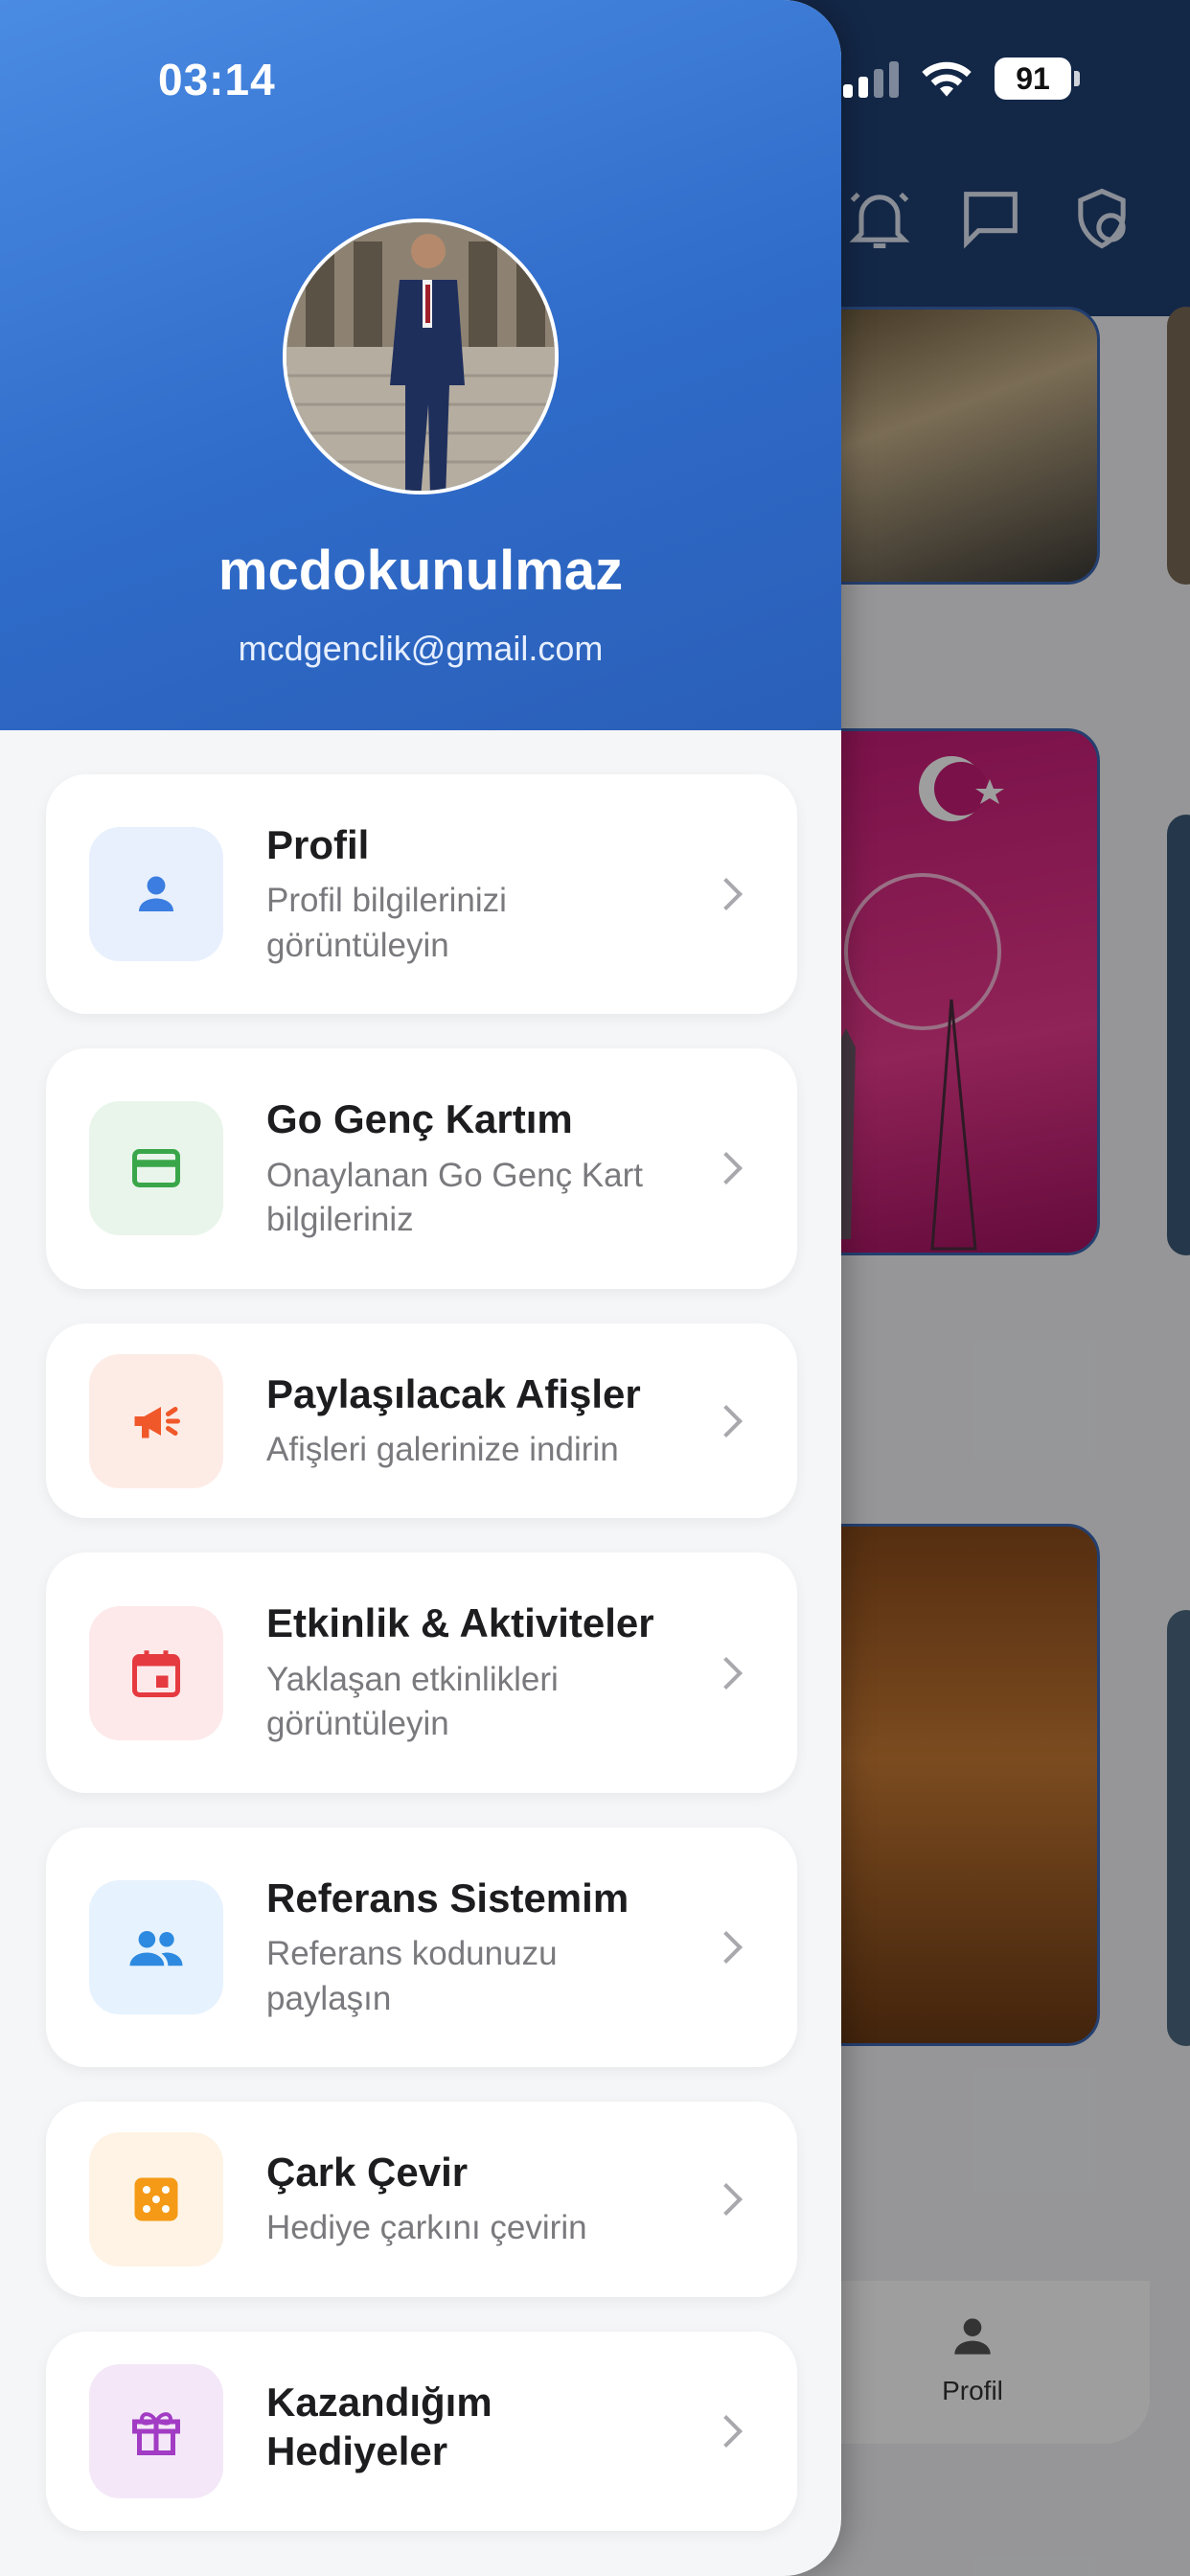 The width and height of the screenshot is (1190, 2576). I want to click on menu-item-subtitle: Afişleri galerinize indirin, so click(443, 1449).